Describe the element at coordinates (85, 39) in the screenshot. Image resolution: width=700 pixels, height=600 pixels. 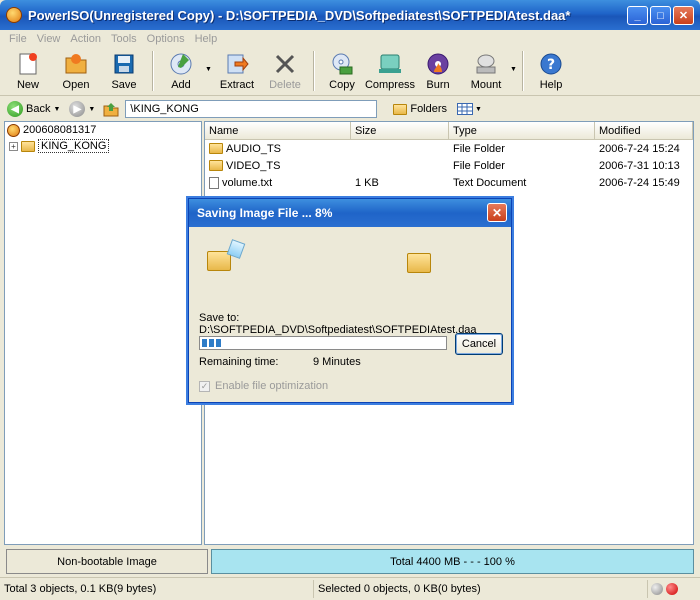
I see `menu-action: Action` at that location.